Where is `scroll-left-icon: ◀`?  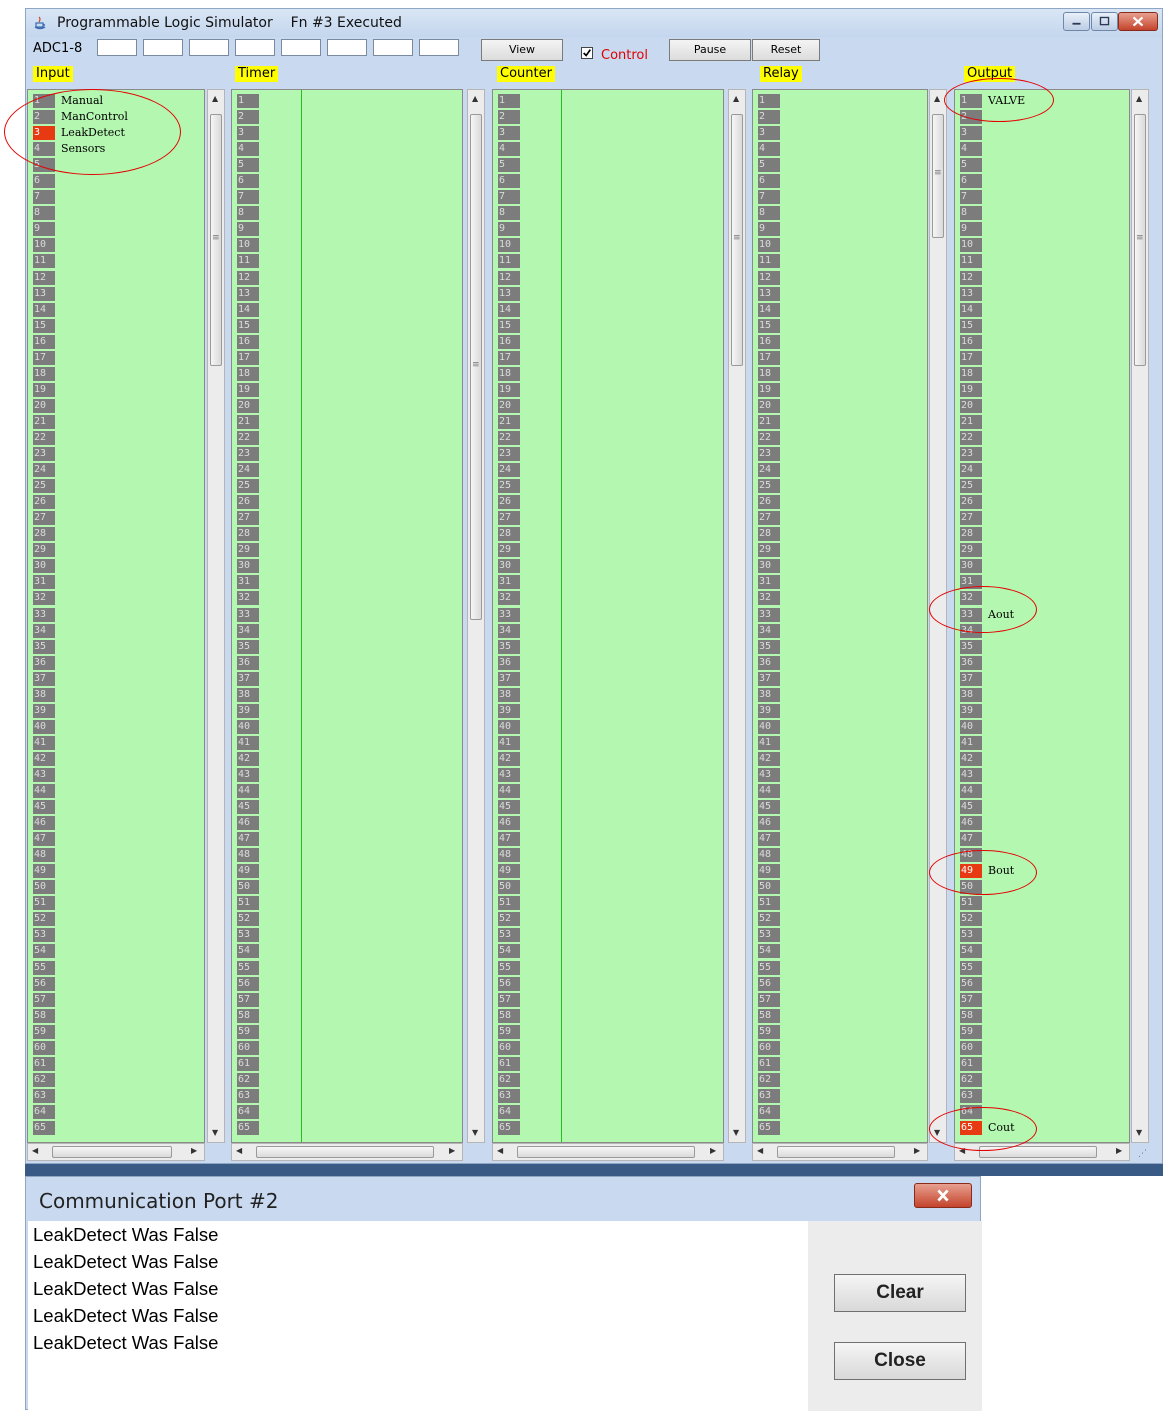 scroll-left-icon: ◀ is located at coordinates (239, 1150).